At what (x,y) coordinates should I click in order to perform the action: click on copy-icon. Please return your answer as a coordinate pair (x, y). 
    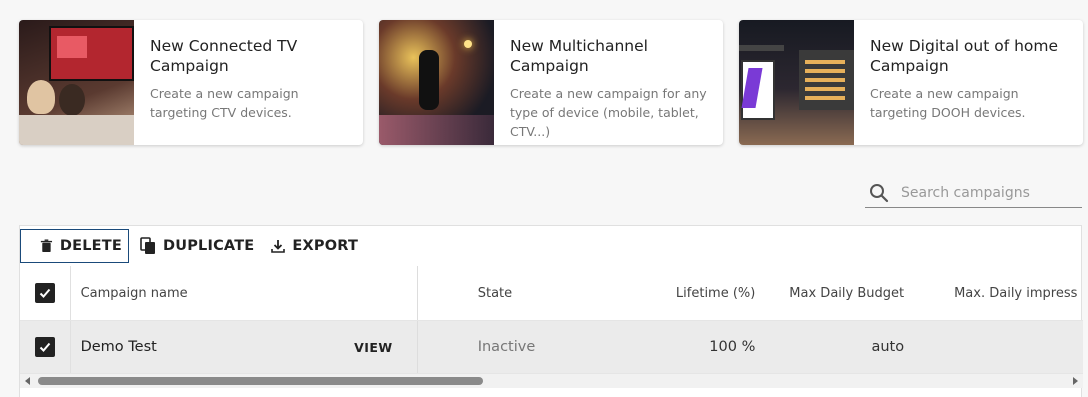
    Looking at the image, I should click on (147, 245).